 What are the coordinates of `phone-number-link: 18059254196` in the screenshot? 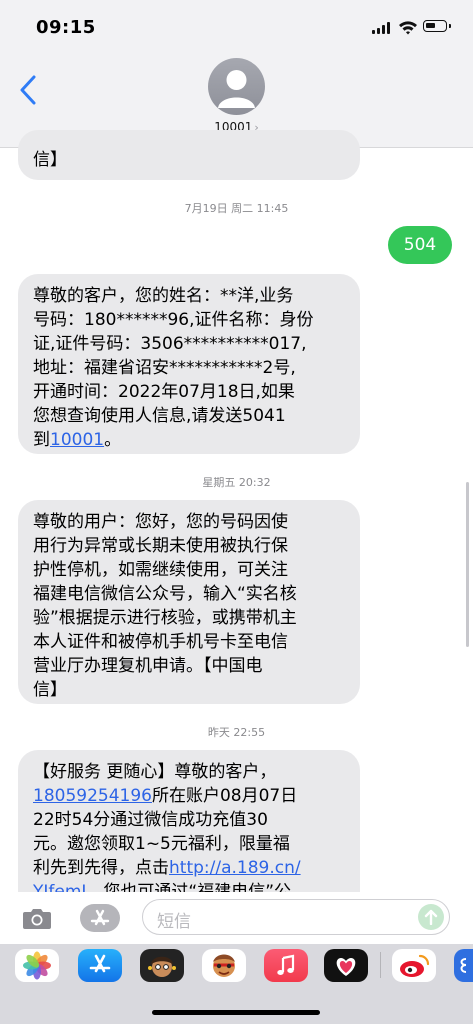 It's located at (92, 796).